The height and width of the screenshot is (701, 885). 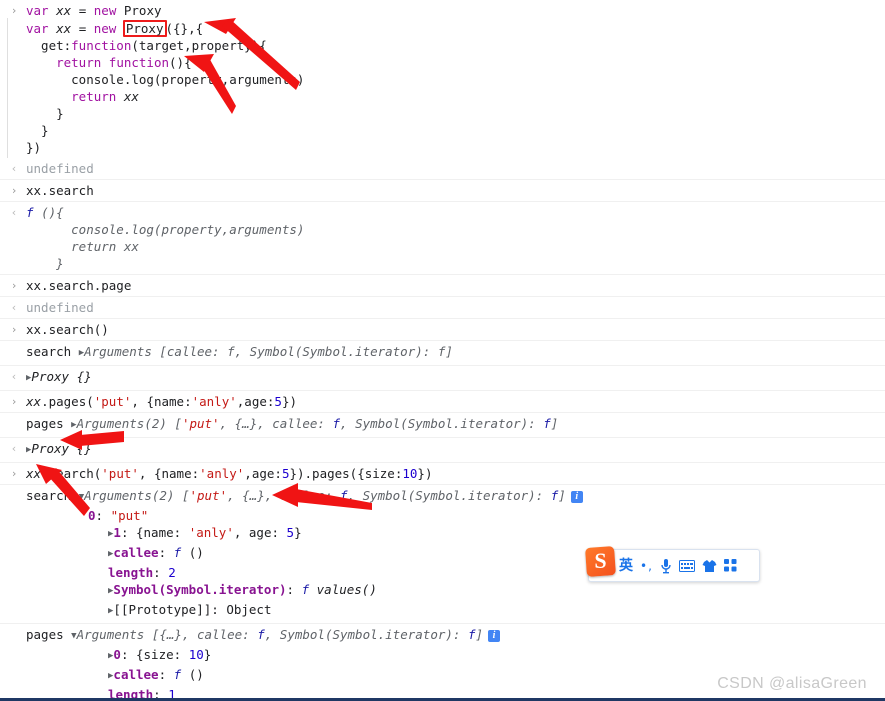 I want to click on console-output-proxy-1: ‹ Proxy {}, so click(x=442, y=378).